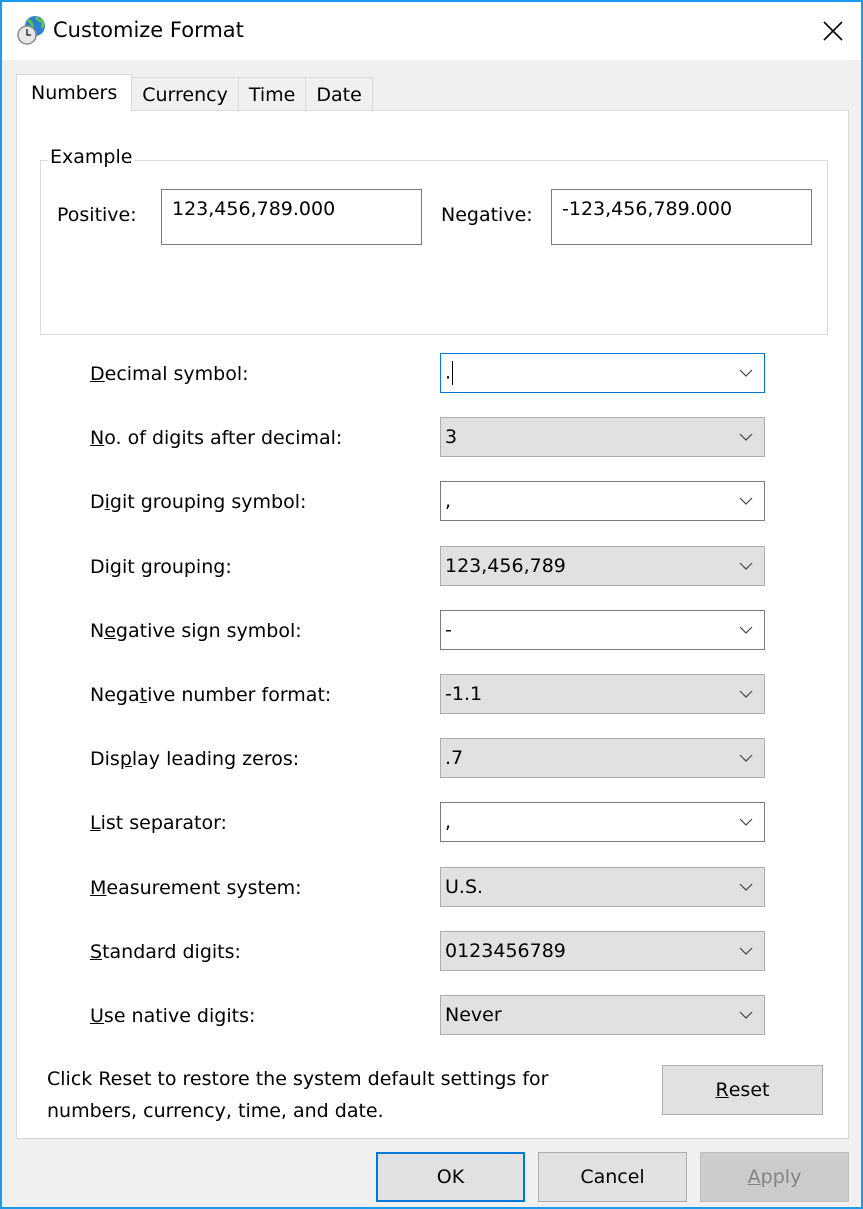 This screenshot has height=1209, width=863. I want to click on use-native-digits-value: Never, so click(473, 1015).